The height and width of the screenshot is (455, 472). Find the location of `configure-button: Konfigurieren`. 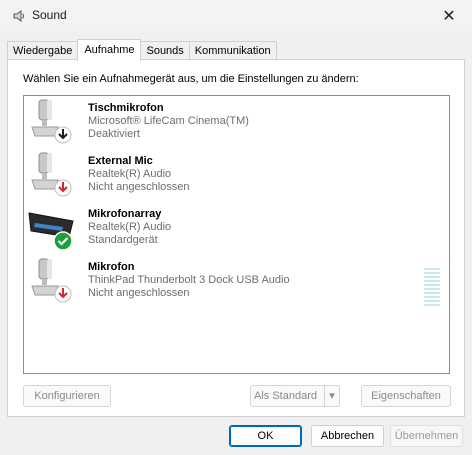

configure-button: Konfigurieren is located at coordinates (67, 396).